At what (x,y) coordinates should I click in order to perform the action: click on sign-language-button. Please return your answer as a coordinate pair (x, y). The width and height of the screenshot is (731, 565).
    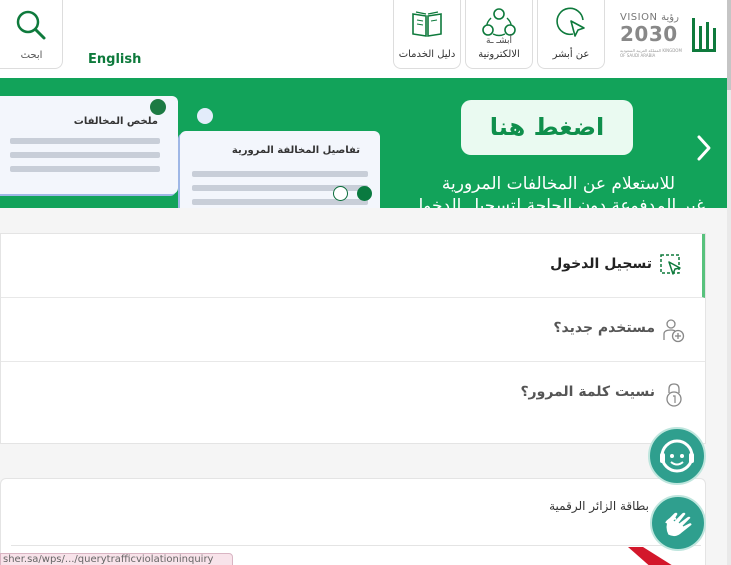
    Looking at the image, I should click on (678, 523).